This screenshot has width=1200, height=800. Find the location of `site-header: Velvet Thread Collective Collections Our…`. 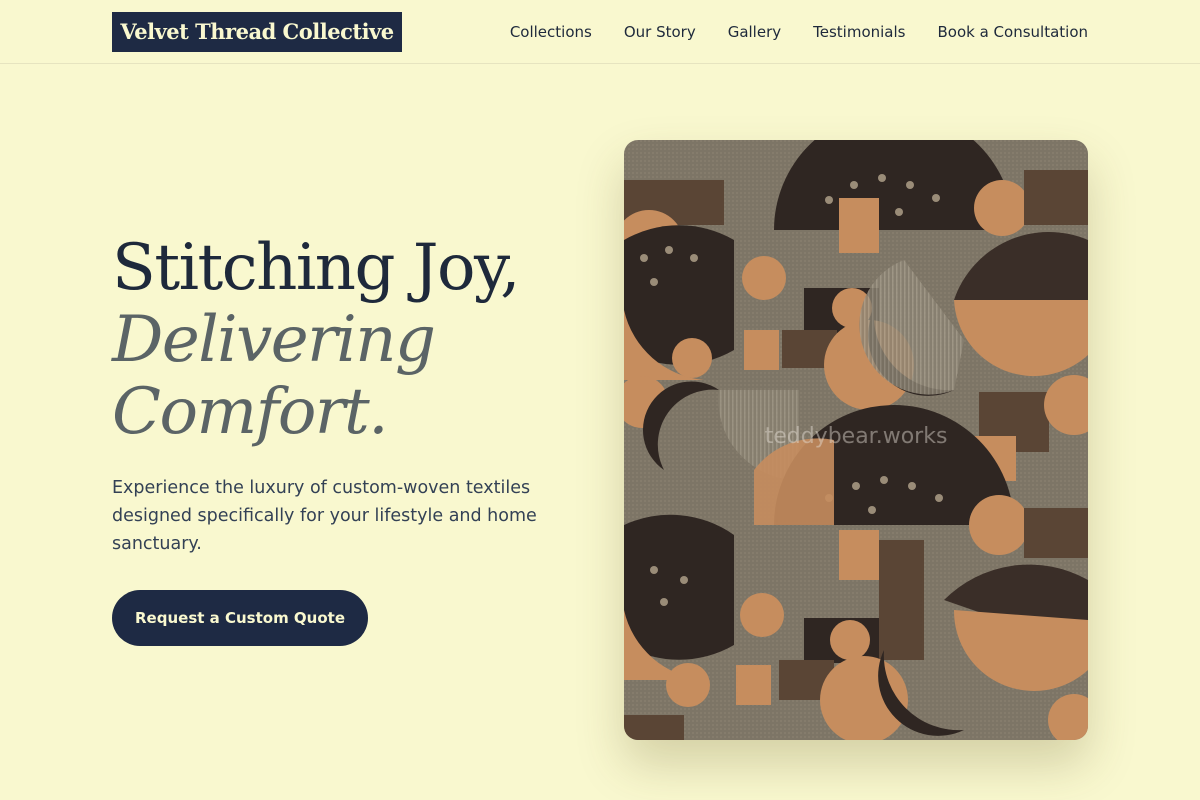

site-header: Velvet Thread Collective Collections Our… is located at coordinates (600, 32).